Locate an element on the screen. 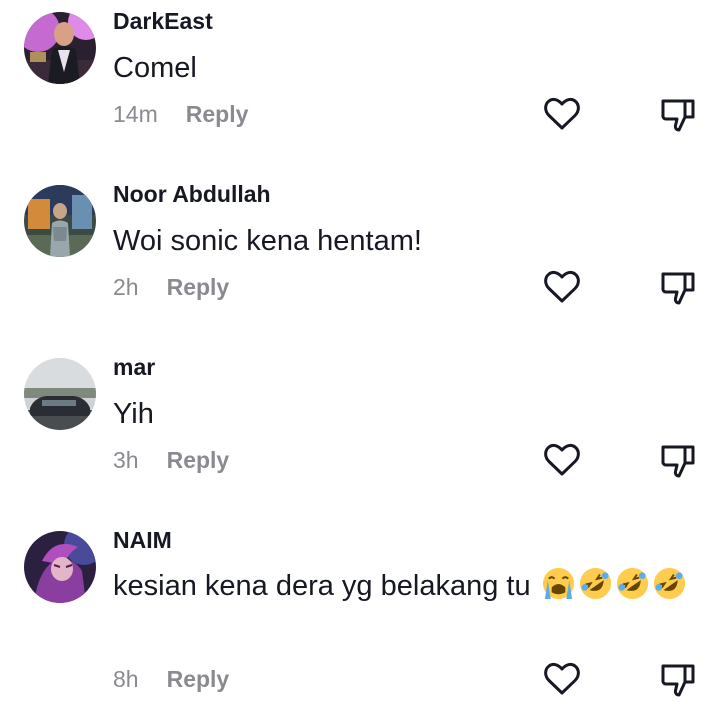 Image resolution: width=720 pixels, height=714 pixels. comment-username: mar is located at coordinates (134, 367).